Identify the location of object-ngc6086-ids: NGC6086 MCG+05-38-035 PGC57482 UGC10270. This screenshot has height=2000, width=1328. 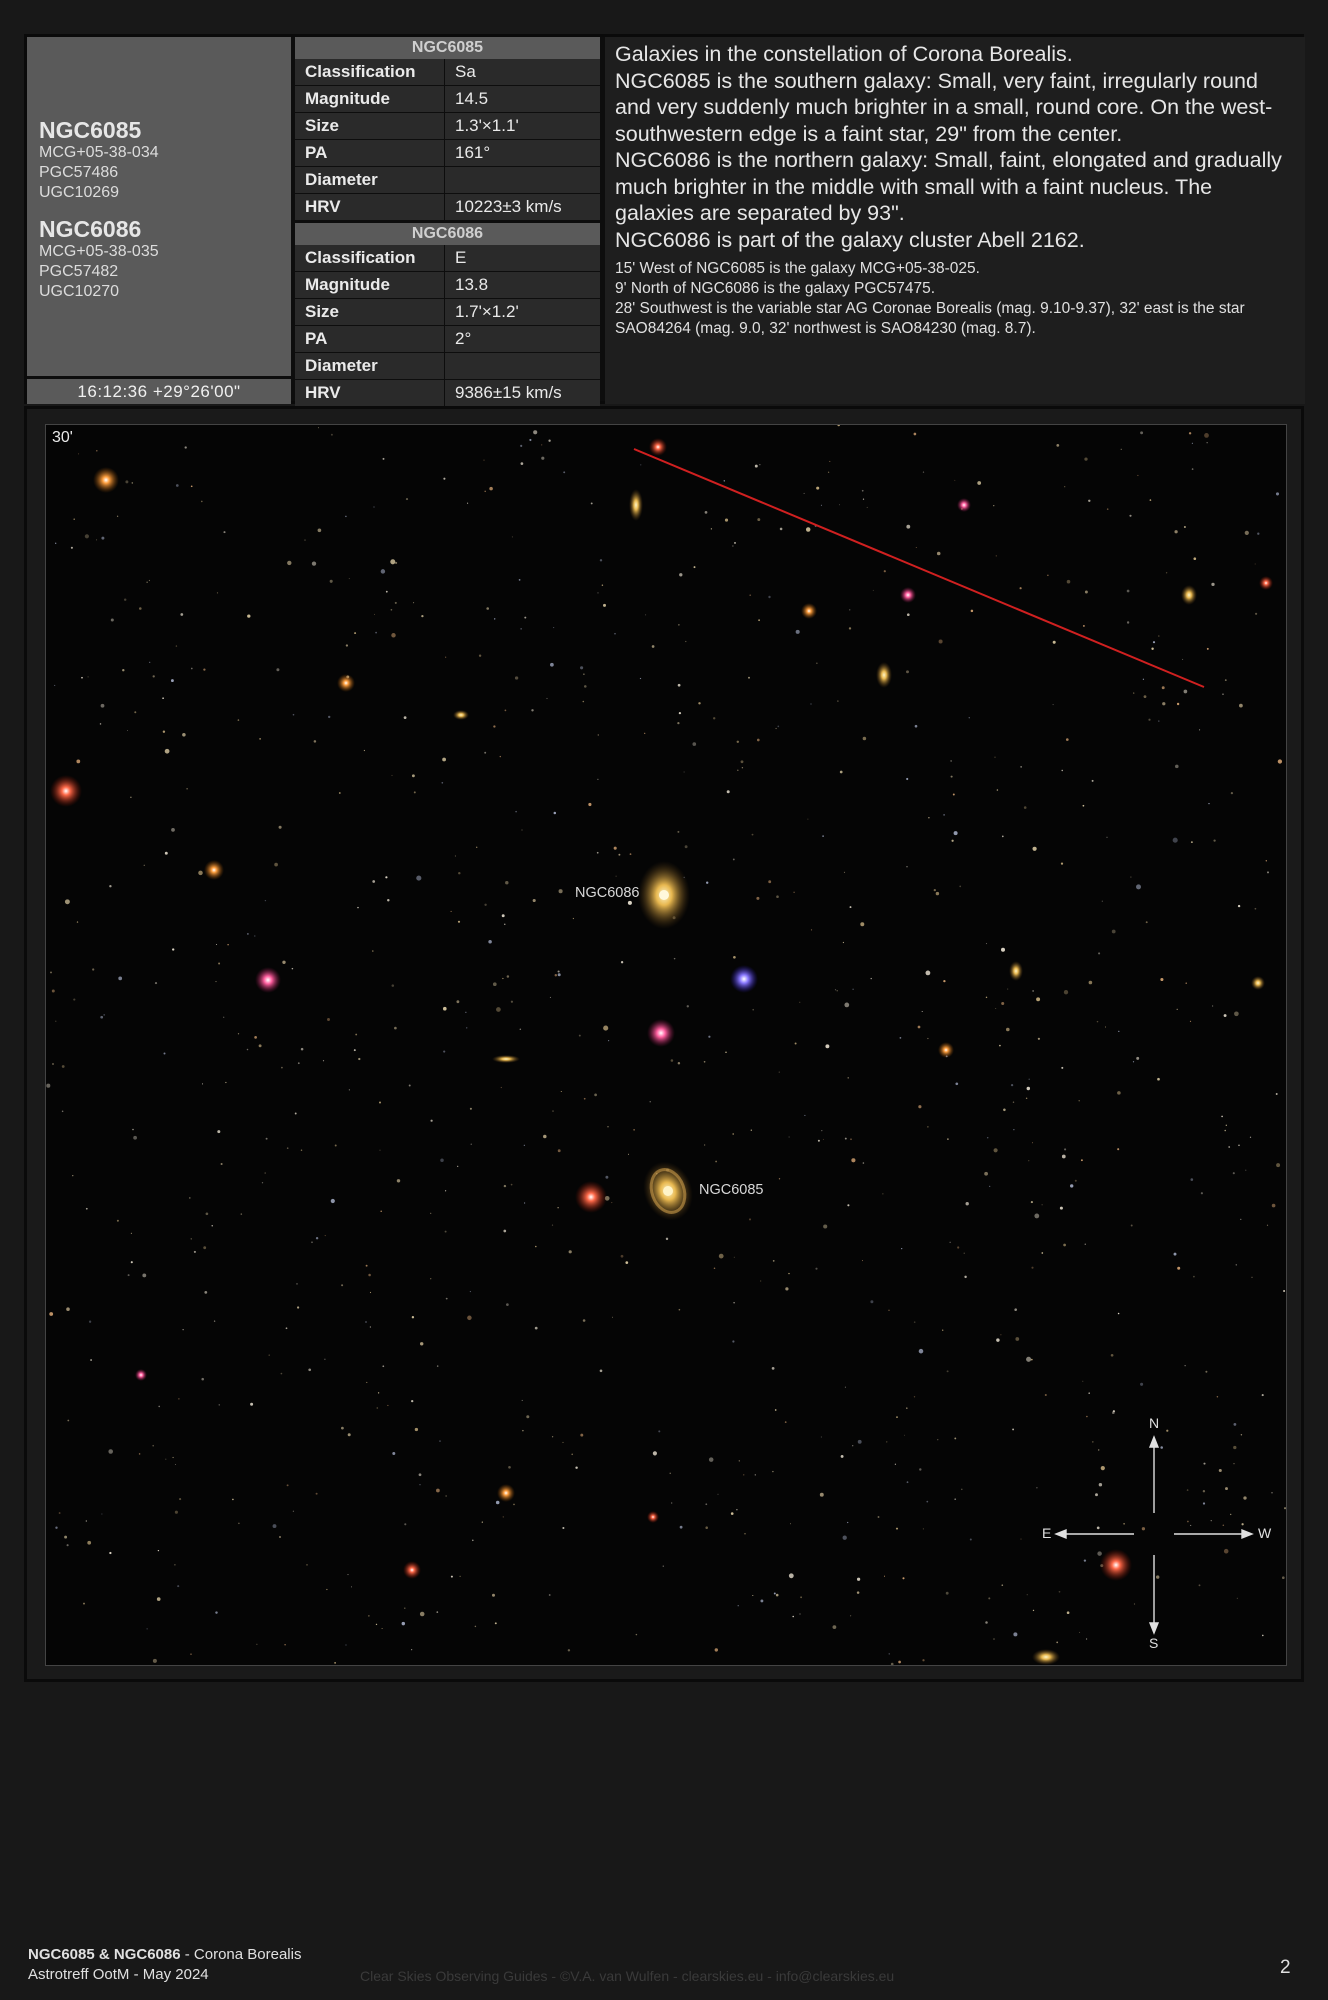
(99, 259).